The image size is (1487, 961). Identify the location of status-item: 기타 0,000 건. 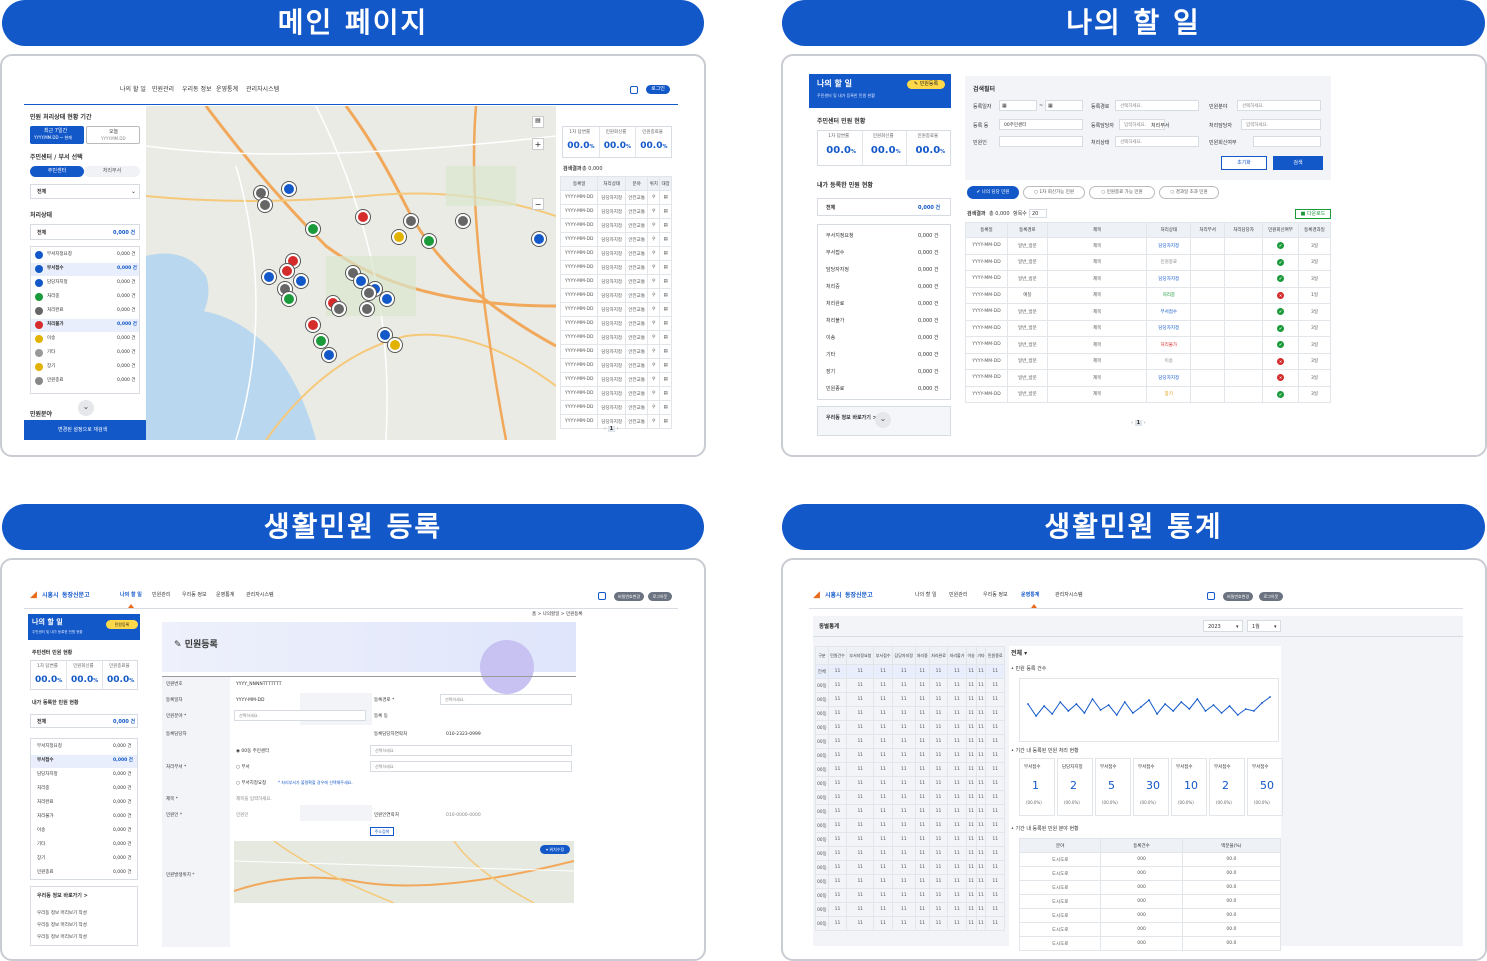
(884, 355).